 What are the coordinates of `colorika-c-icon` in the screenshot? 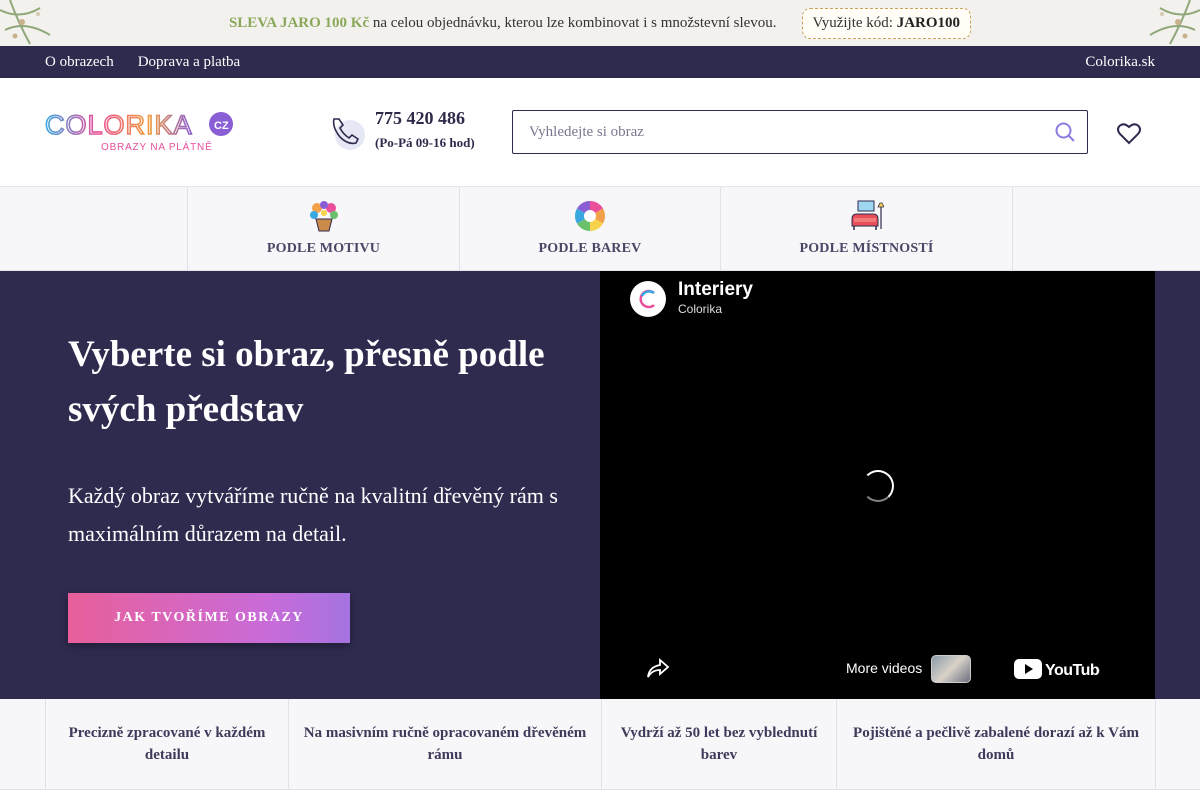 It's located at (647, 299).